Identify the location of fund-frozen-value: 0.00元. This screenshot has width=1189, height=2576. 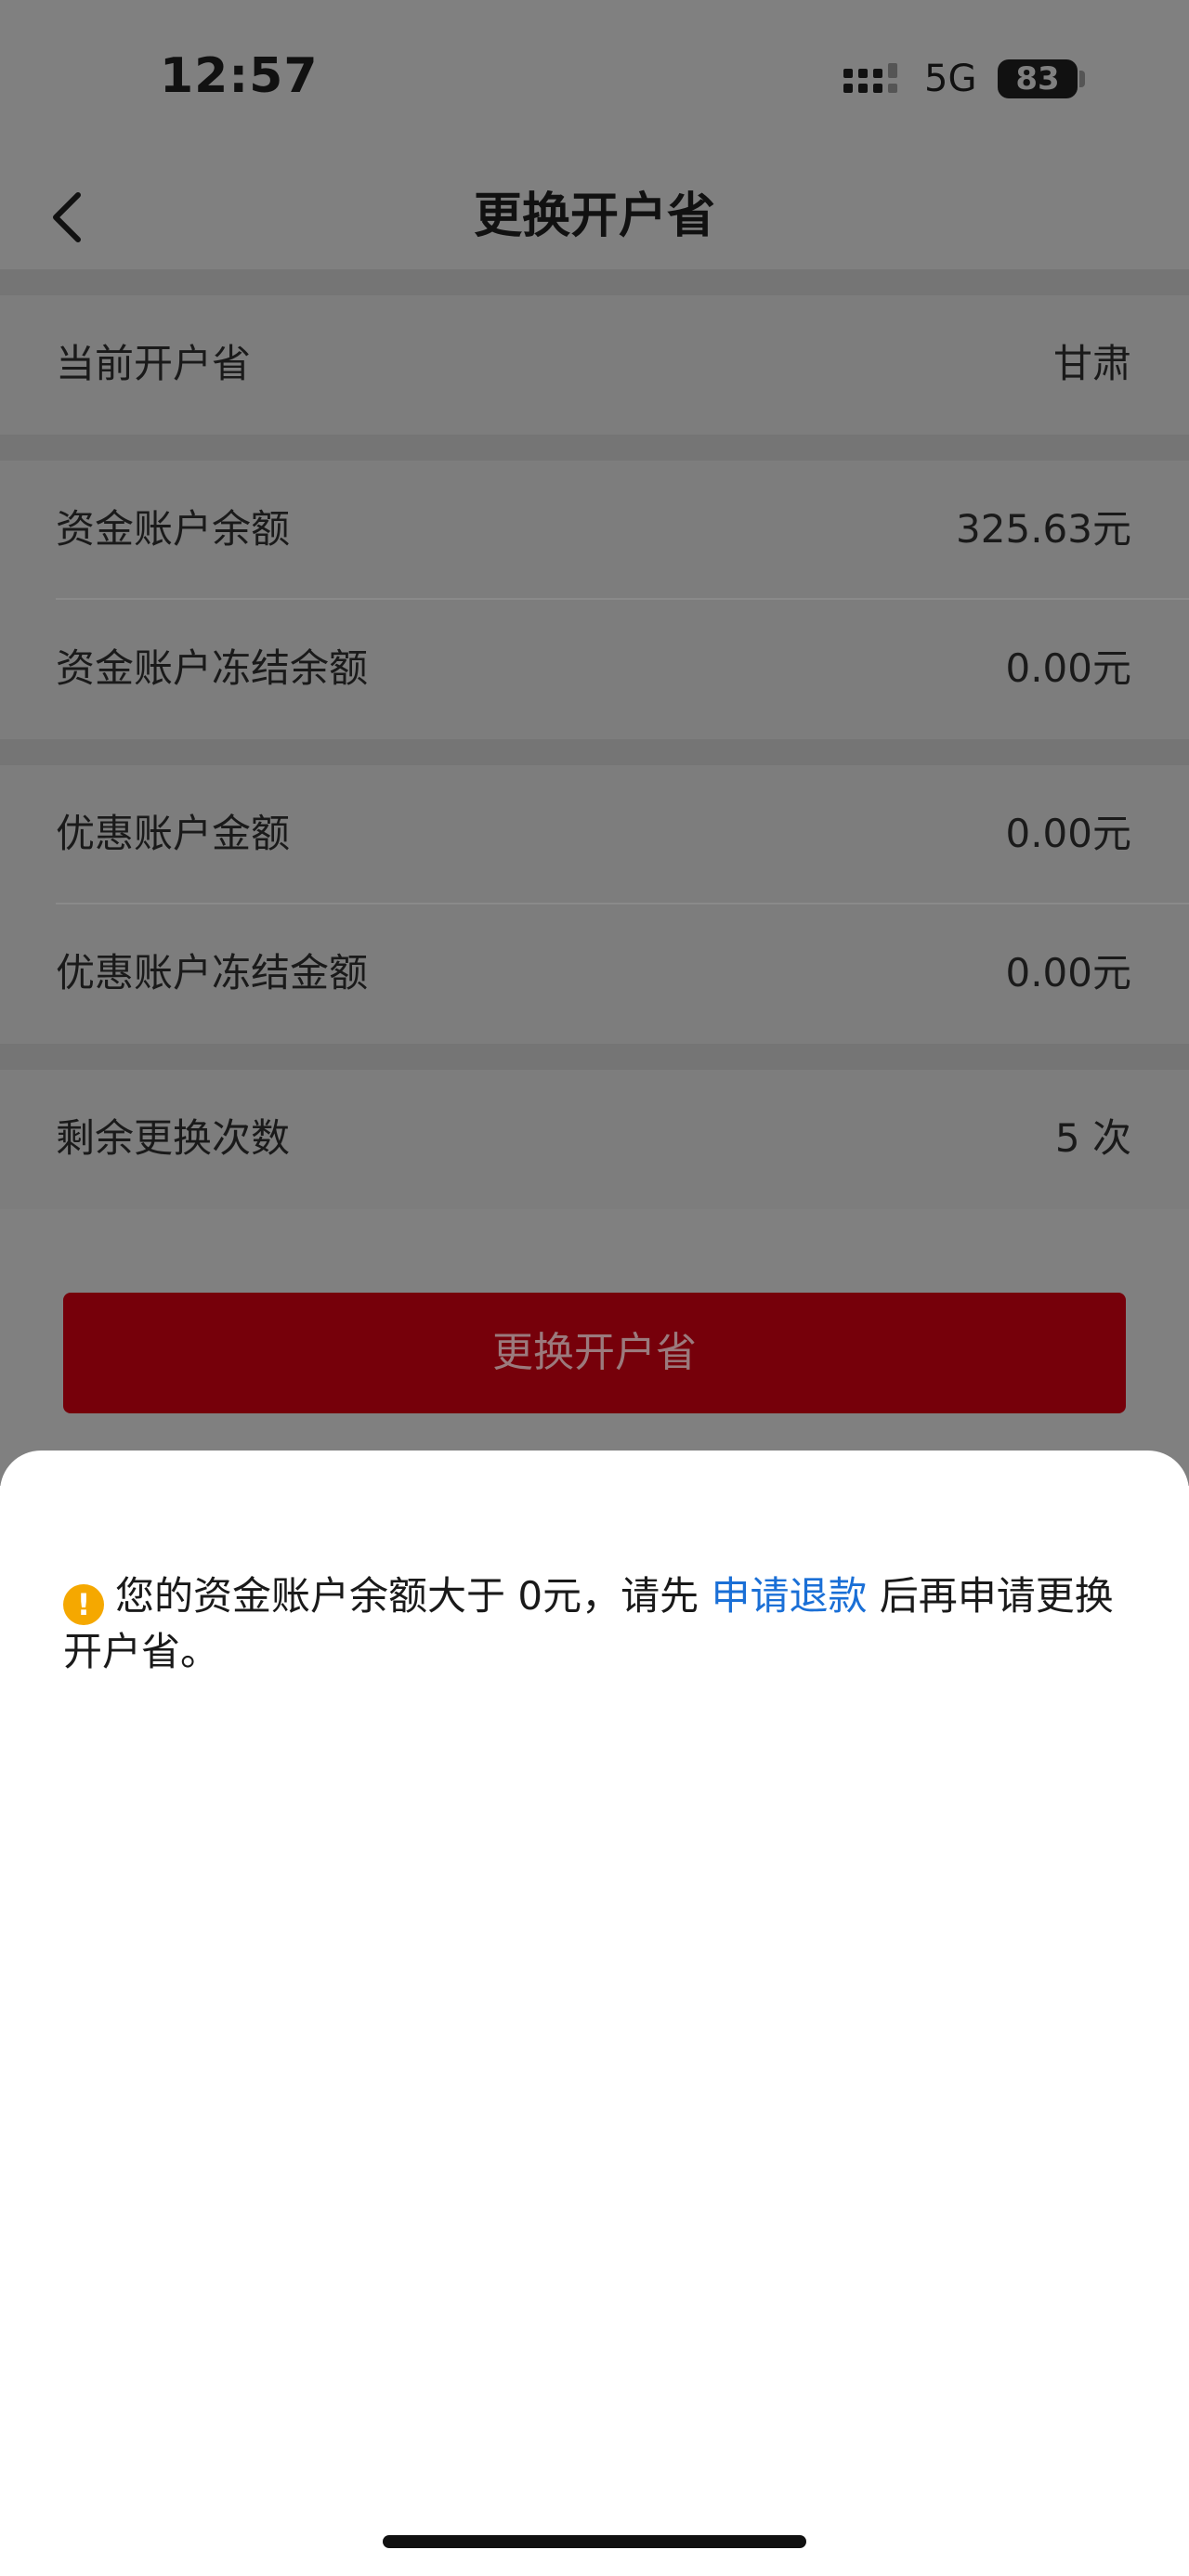
(1068, 668).